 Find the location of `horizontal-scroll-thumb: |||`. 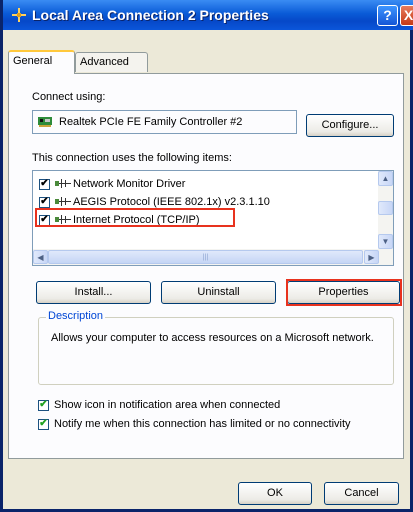

horizontal-scroll-thumb: ||| is located at coordinates (205, 257).